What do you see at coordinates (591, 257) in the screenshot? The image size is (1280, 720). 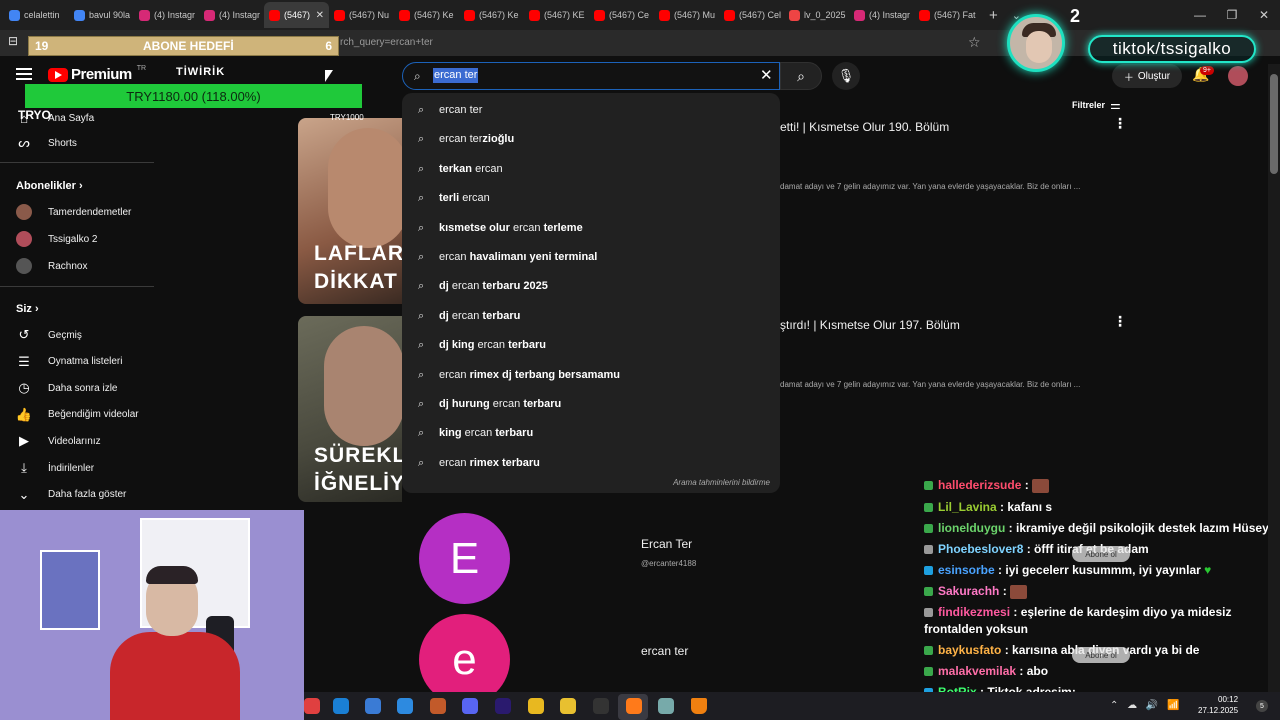 I see `search-suggestion: ⌕ ercan havalimanı yeni terminal` at bounding box center [591, 257].